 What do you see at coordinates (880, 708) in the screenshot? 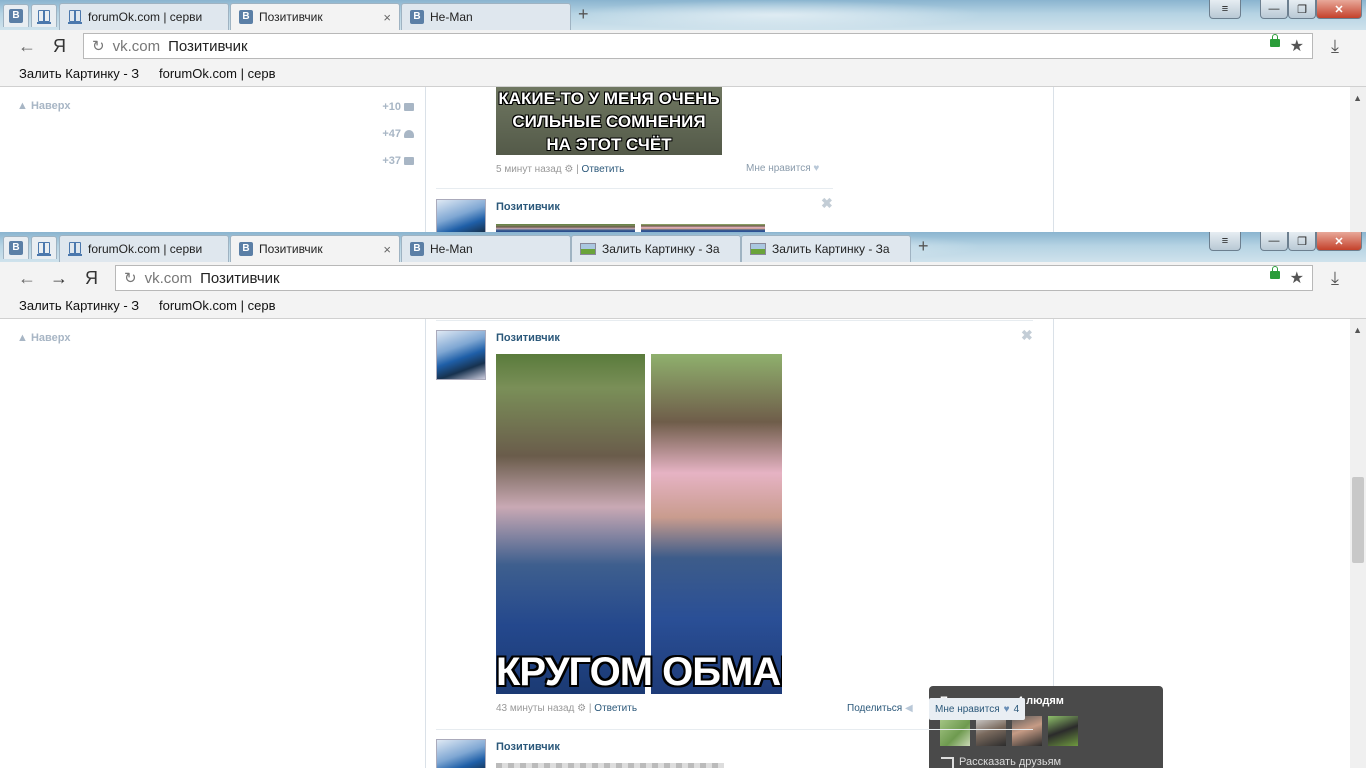
I see `share-link: Поделиться ◀` at bounding box center [880, 708].